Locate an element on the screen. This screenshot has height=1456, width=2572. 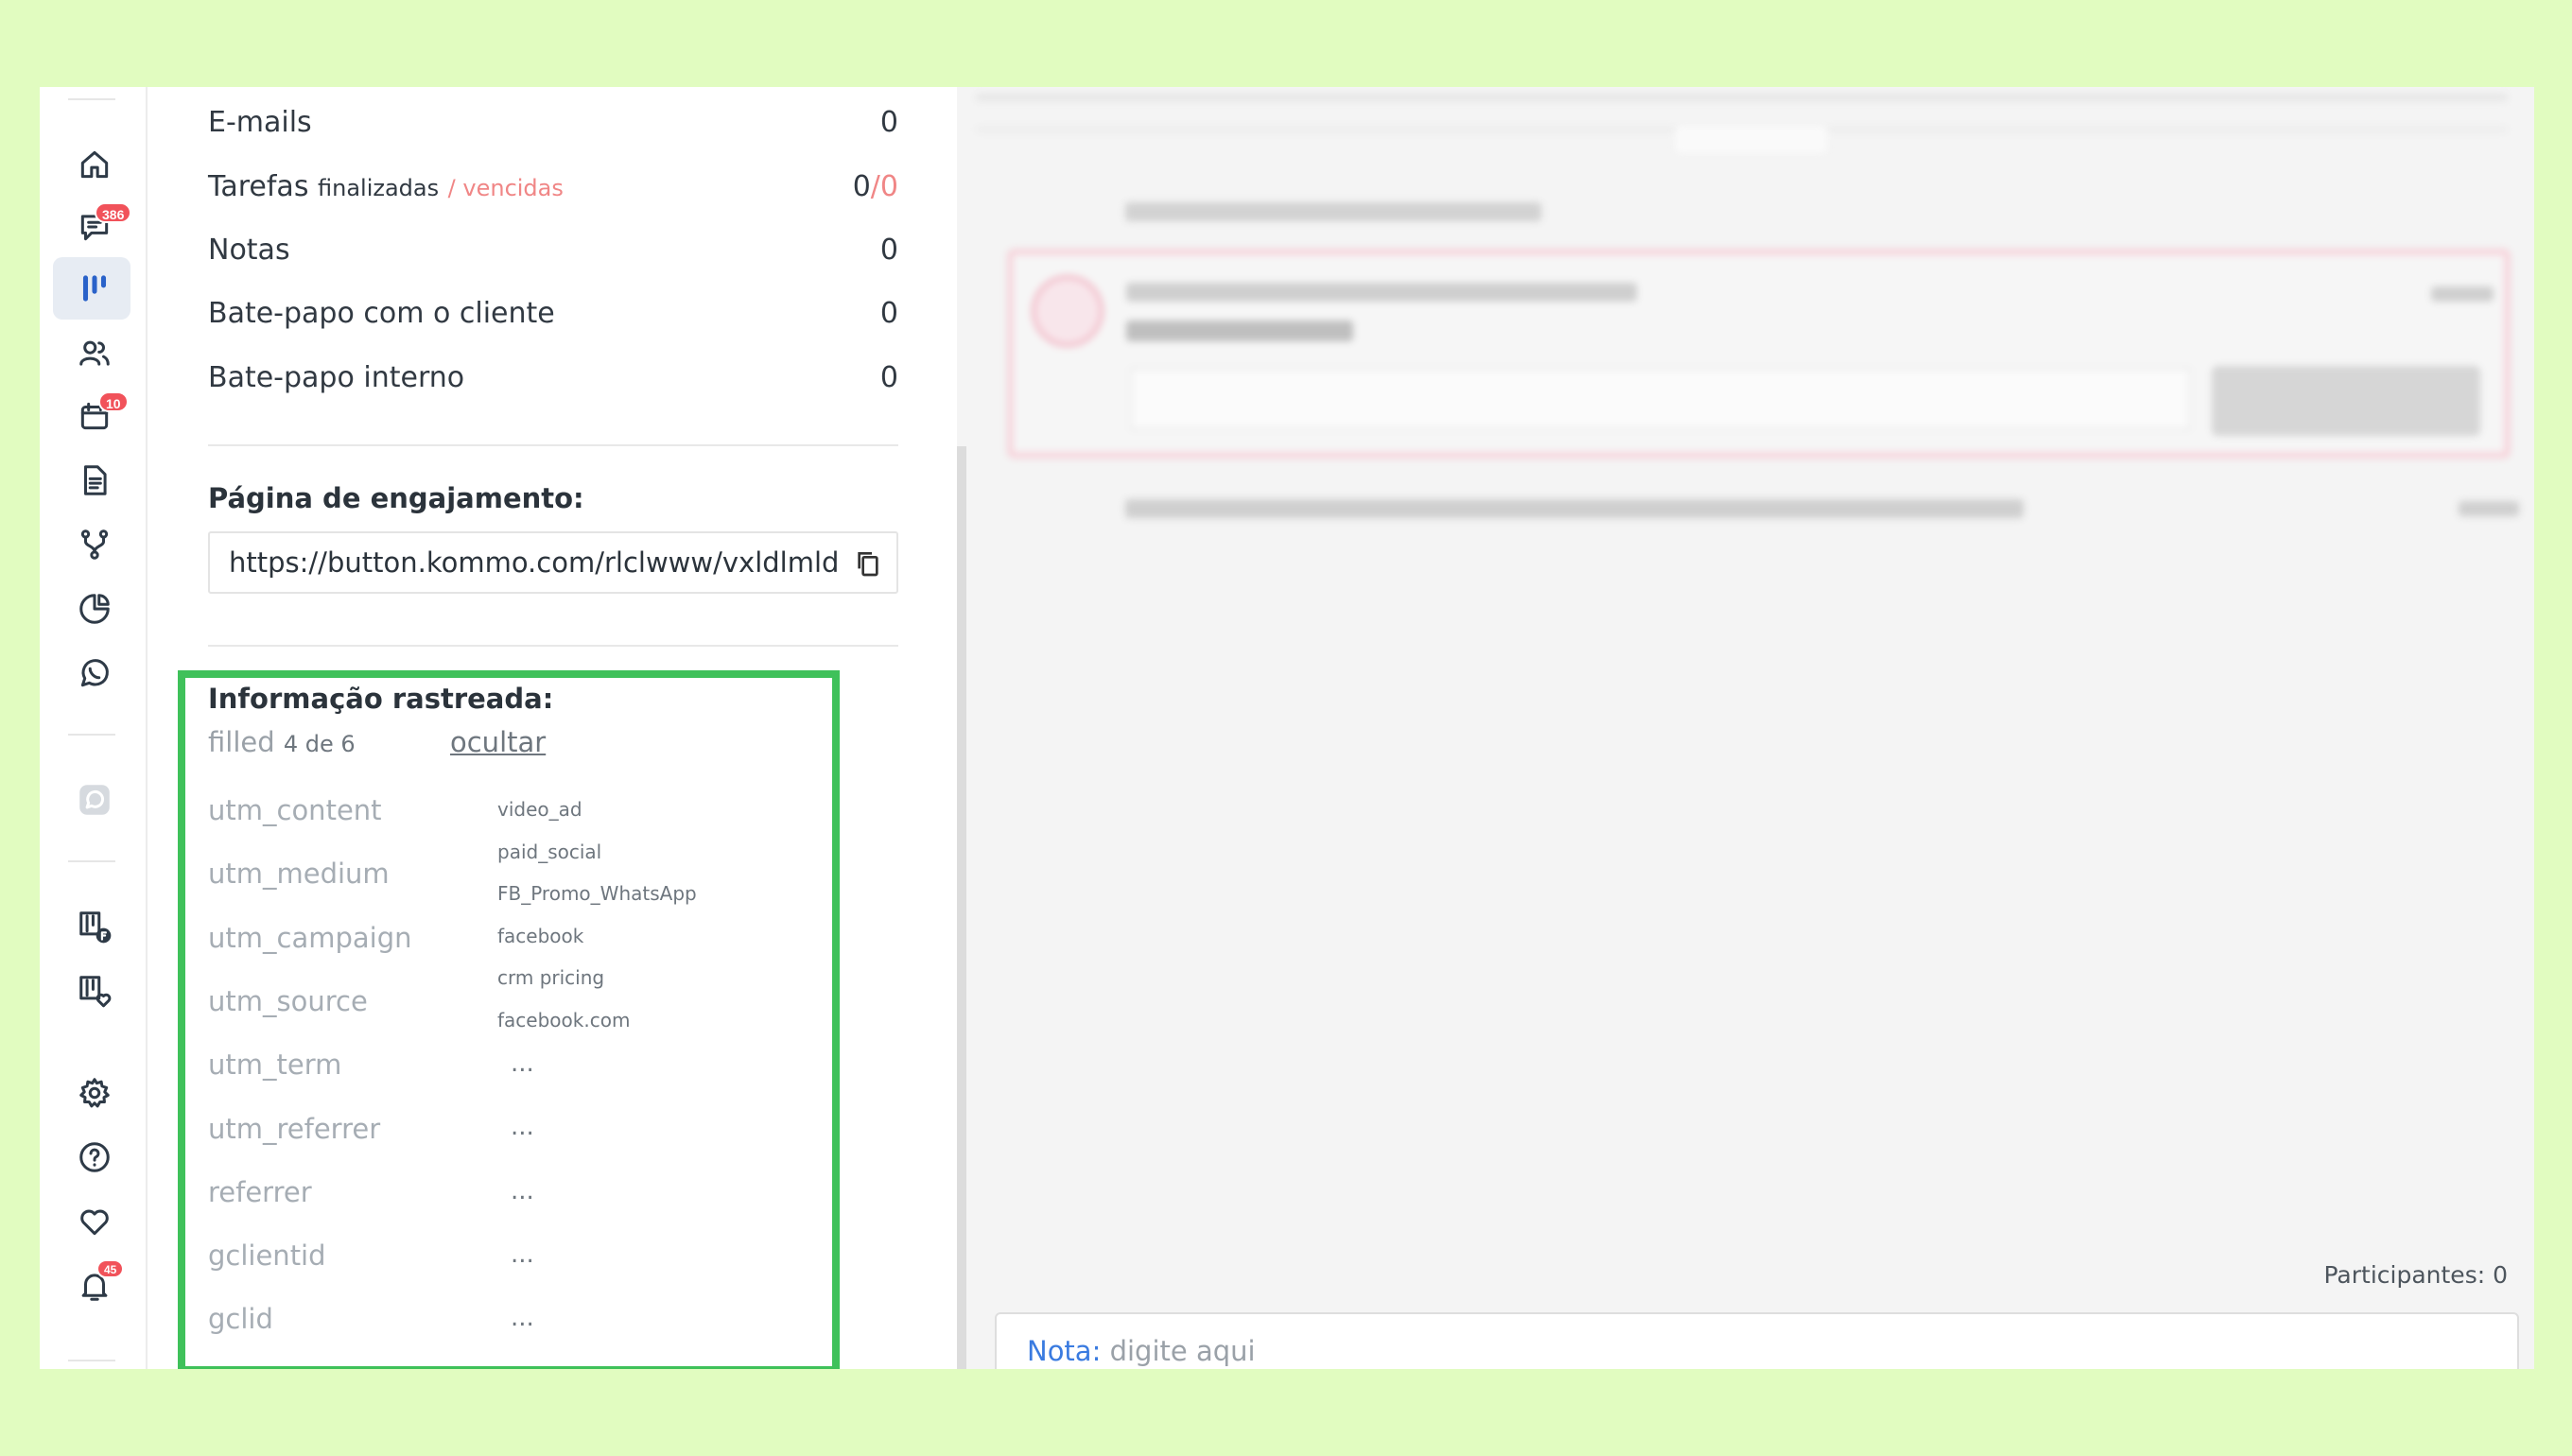
stat-row-internal-chat: Bate-papo interno 0 is located at coordinates (553, 380).